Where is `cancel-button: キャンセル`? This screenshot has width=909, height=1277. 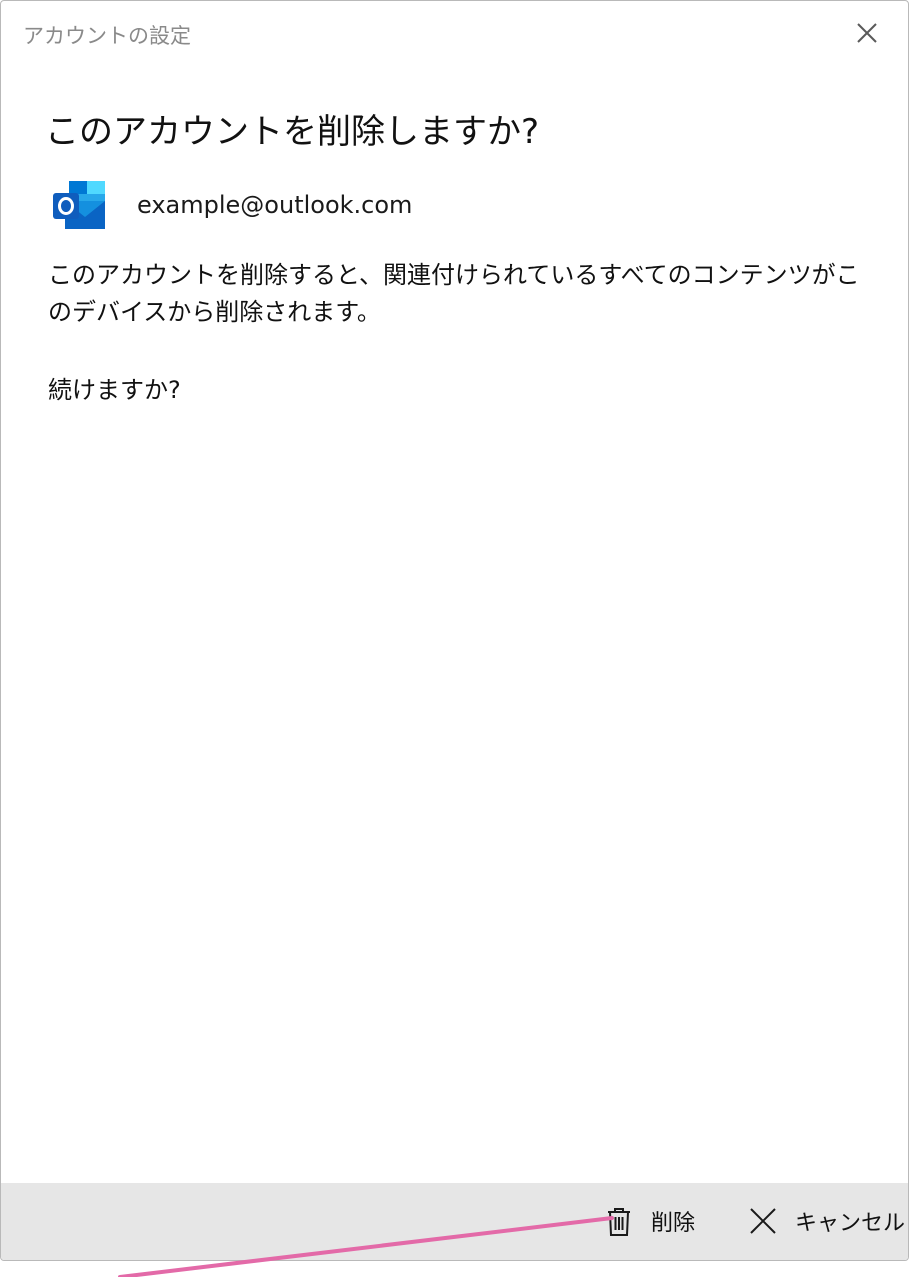
cancel-button: キャンセル is located at coordinates (825, 1221).